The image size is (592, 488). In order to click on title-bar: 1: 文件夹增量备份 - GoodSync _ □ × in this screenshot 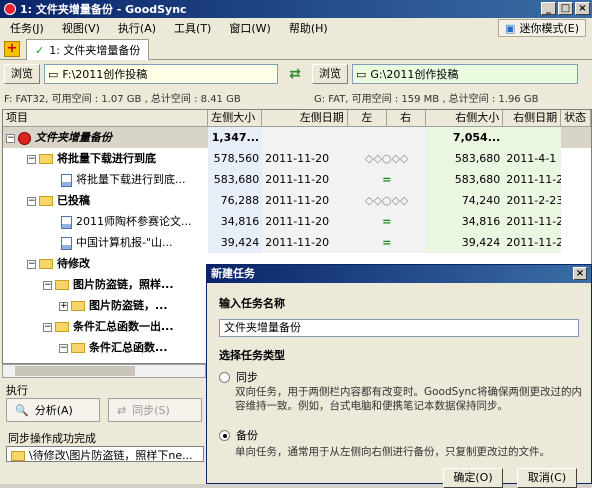, I will do `click(296, 9)`.